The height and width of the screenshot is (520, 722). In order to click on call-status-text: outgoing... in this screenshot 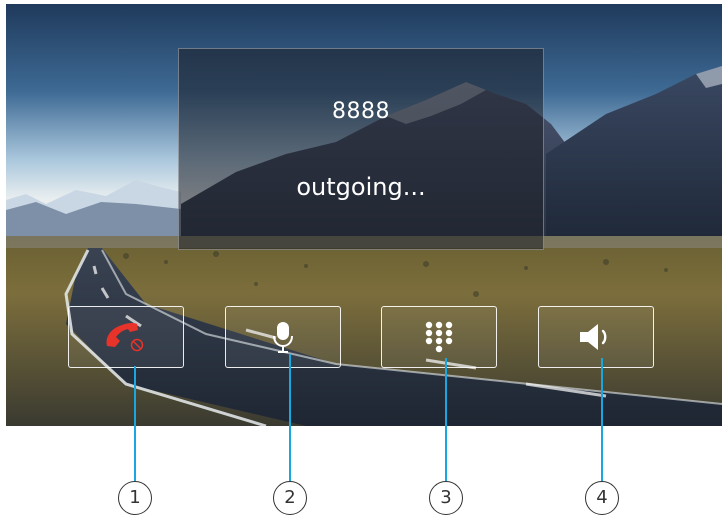, I will do `click(361, 187)`.